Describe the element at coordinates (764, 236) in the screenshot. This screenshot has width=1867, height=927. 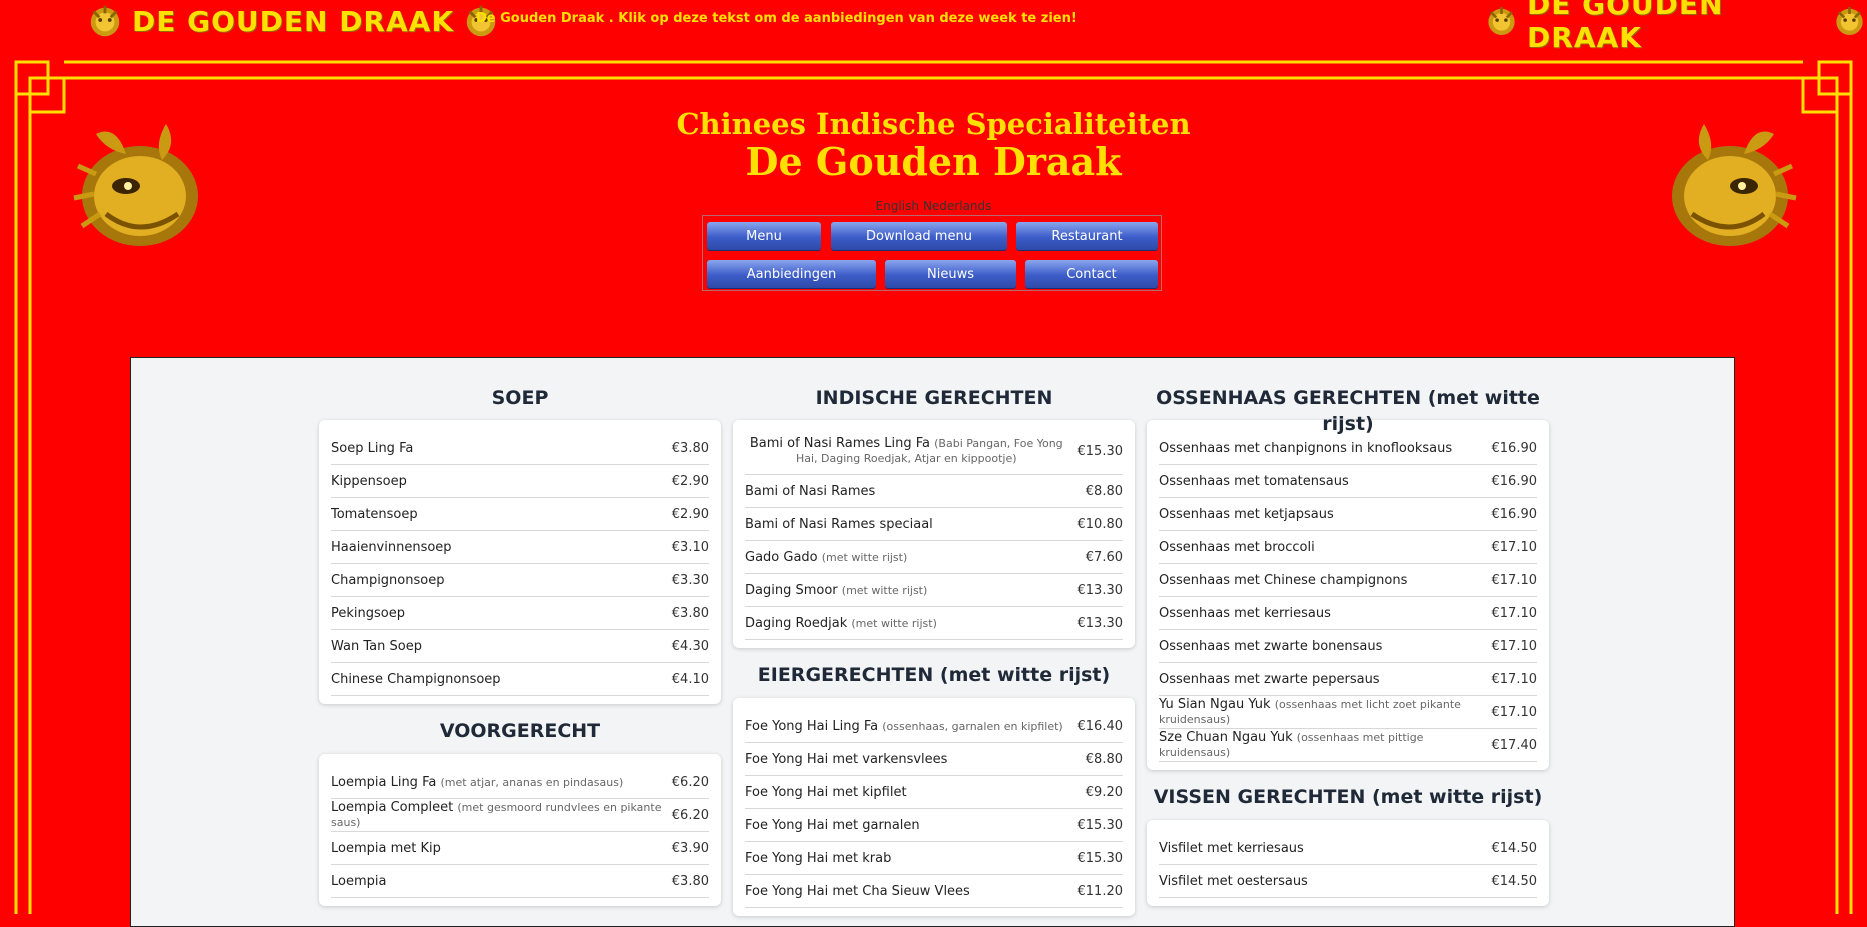
I see `nav-menu-button: Menu` at that location.